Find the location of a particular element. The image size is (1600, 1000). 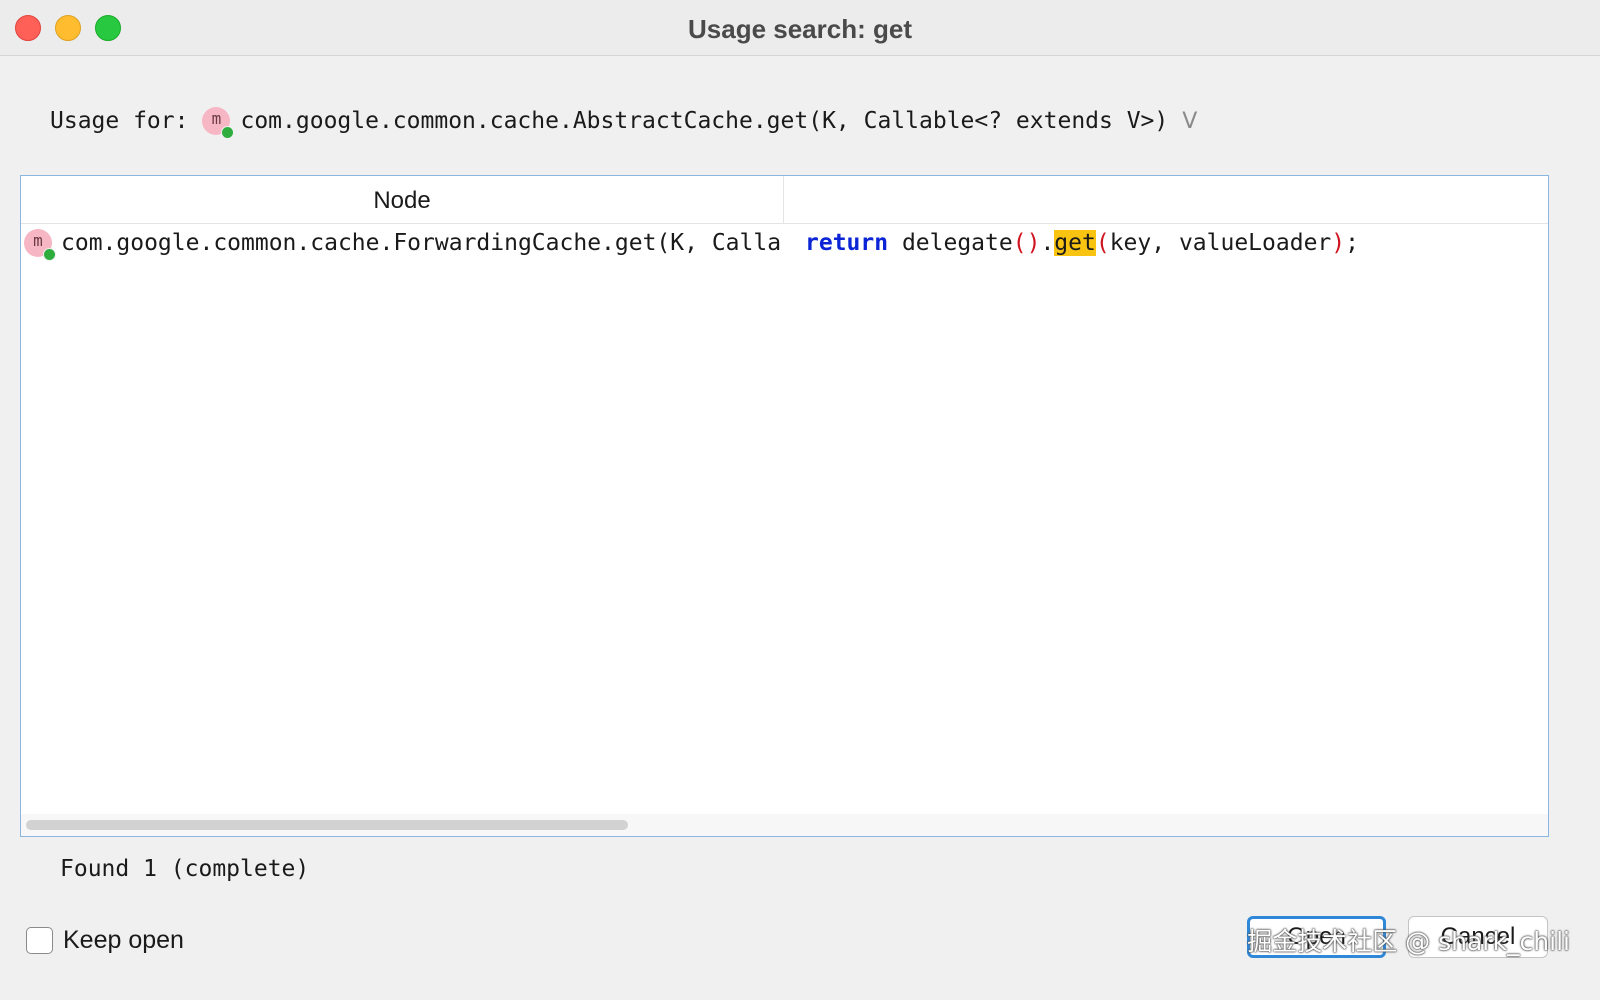

checkbox-box is located at coordinates (39, 940).